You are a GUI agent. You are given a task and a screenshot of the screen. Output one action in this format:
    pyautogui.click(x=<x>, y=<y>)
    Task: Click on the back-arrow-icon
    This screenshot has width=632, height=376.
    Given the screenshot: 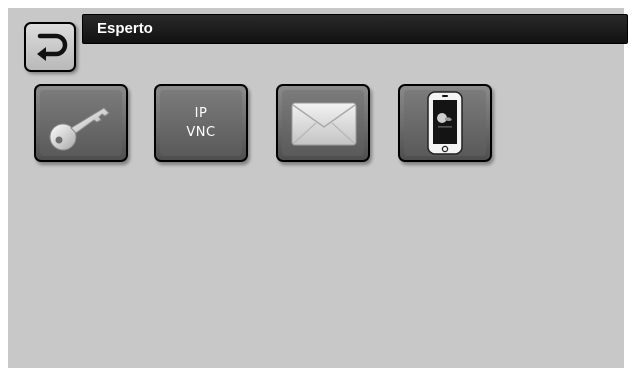 What is the action you would take?
    pyautogui.click(x=52, y=47)
    